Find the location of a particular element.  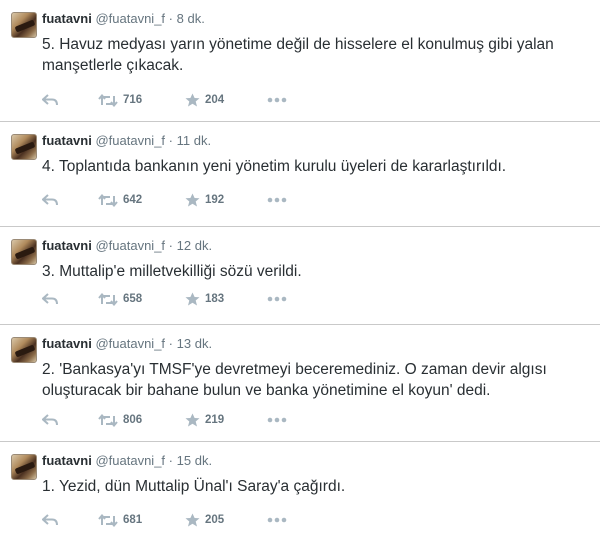

tweet-header: fuatavni @fuatavni_f · 11 dk. is located at coordinates (126, 140).